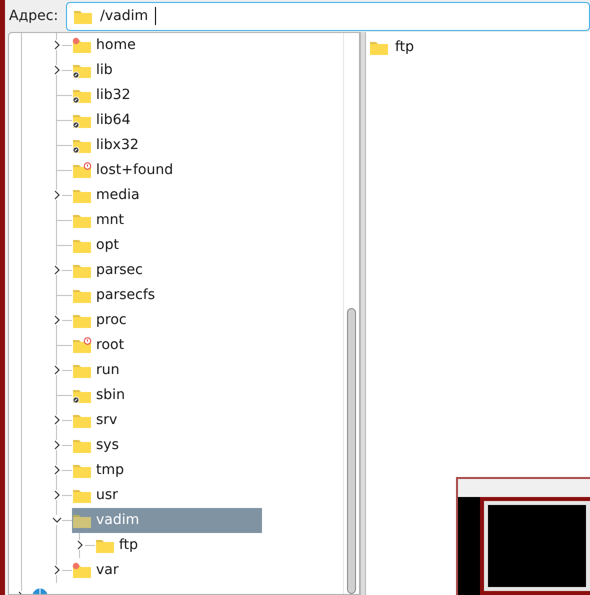 Image resolution: width=590 pixels, height=595 pixels. What do you see at coordinates (109, 145) in the screenshot?
I see `tree-item: libx32` at bounding box center [109, 145].